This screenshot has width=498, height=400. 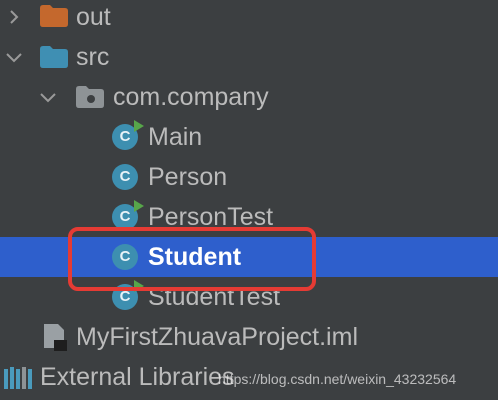 I want to click on tree-item-out: out, so click(x=249, y=18).